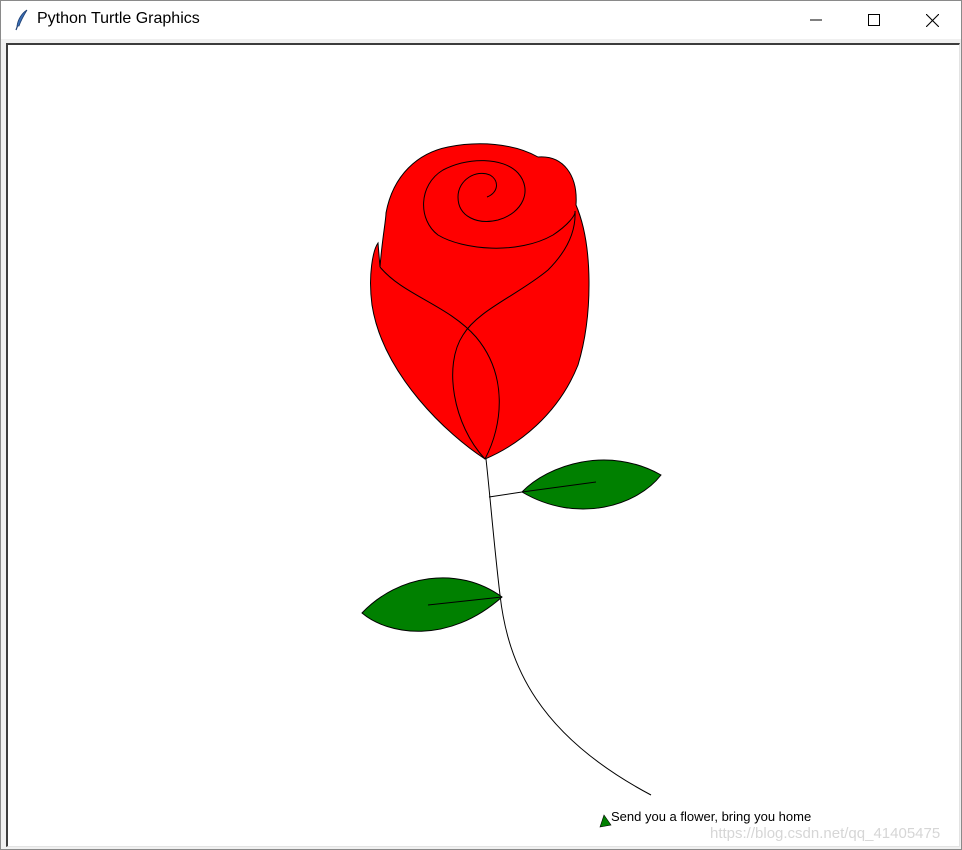  I want to click on upper-leaf-stalk, so click(505, 494).